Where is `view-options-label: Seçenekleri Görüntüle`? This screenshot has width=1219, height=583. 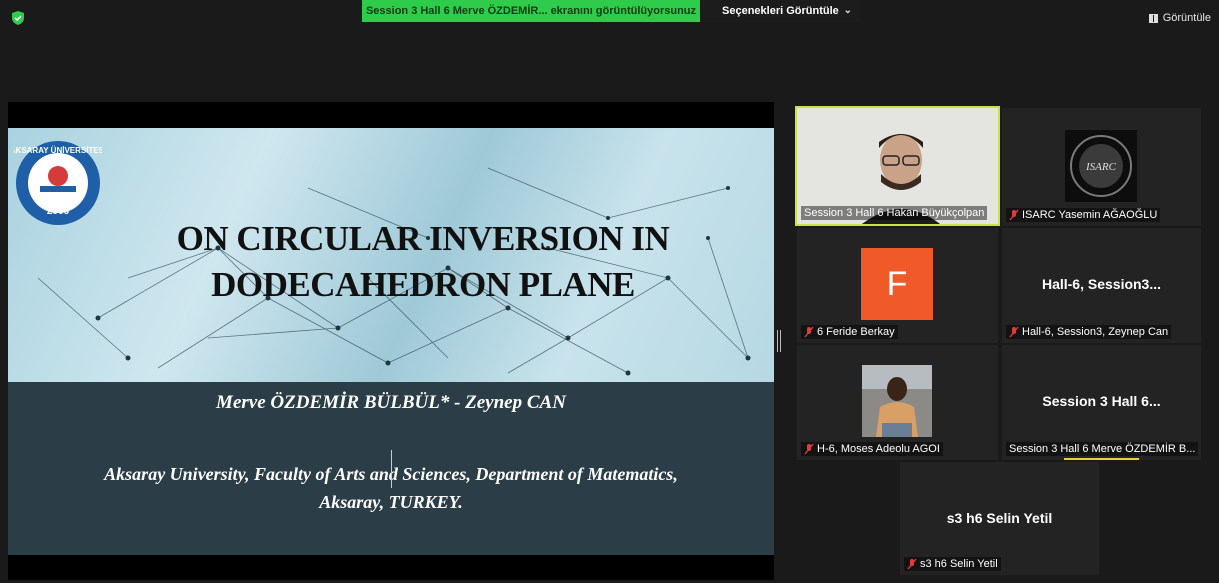
view-options-label: Seçenekleri Görüntüle is located at coordinates (780, 11).